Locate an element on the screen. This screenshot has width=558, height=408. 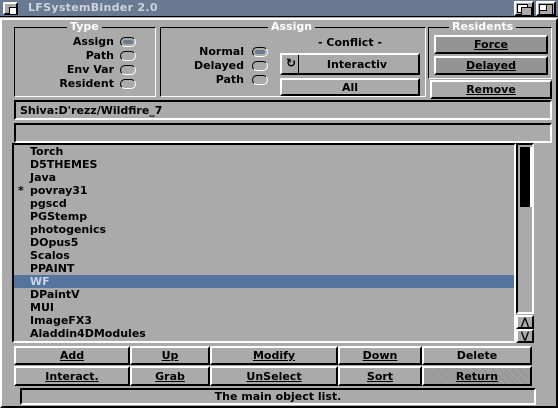
grab-button: Grab is located at coordinates (170, 376).